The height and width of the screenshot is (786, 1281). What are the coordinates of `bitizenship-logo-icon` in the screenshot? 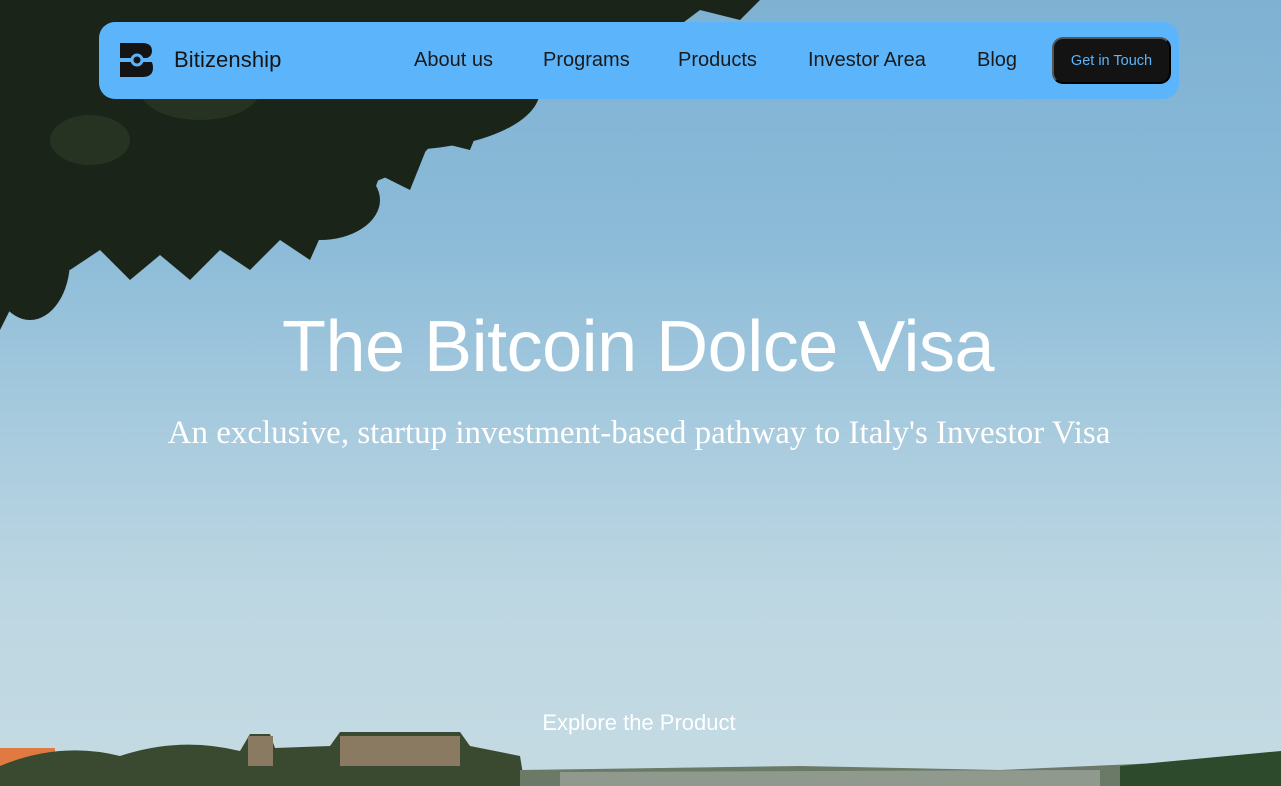 It's located at (137, 60).